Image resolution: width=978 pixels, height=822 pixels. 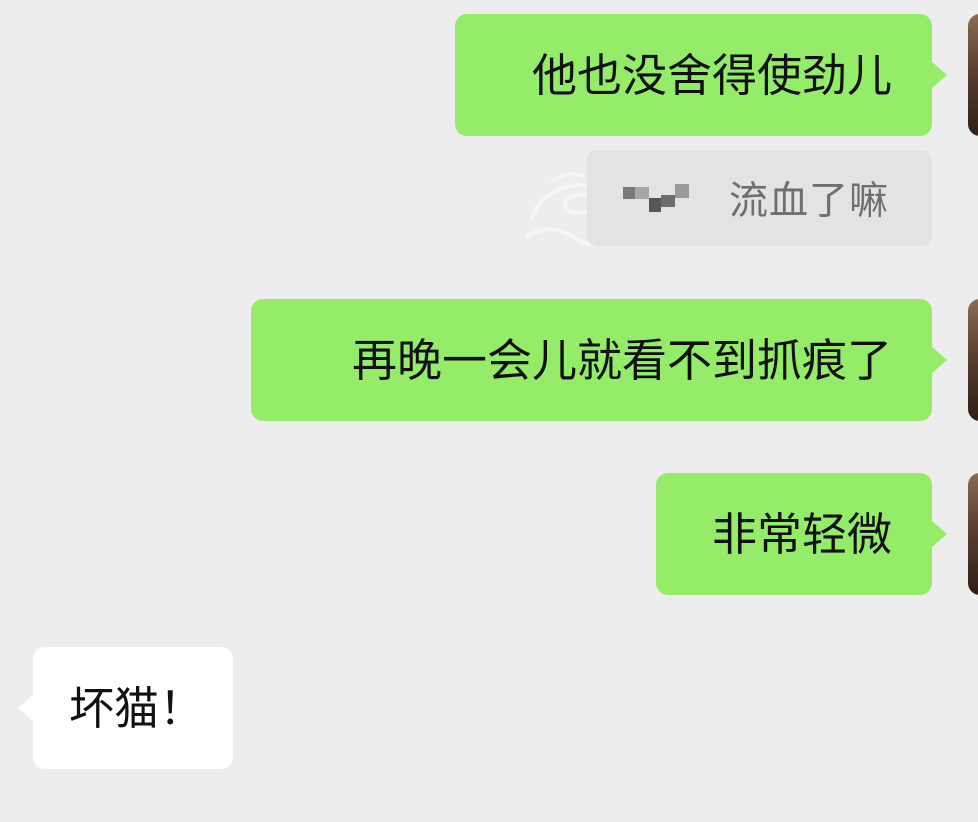 I want to click on quoted-text: 流血了嘛, so click(x=809, y=201).